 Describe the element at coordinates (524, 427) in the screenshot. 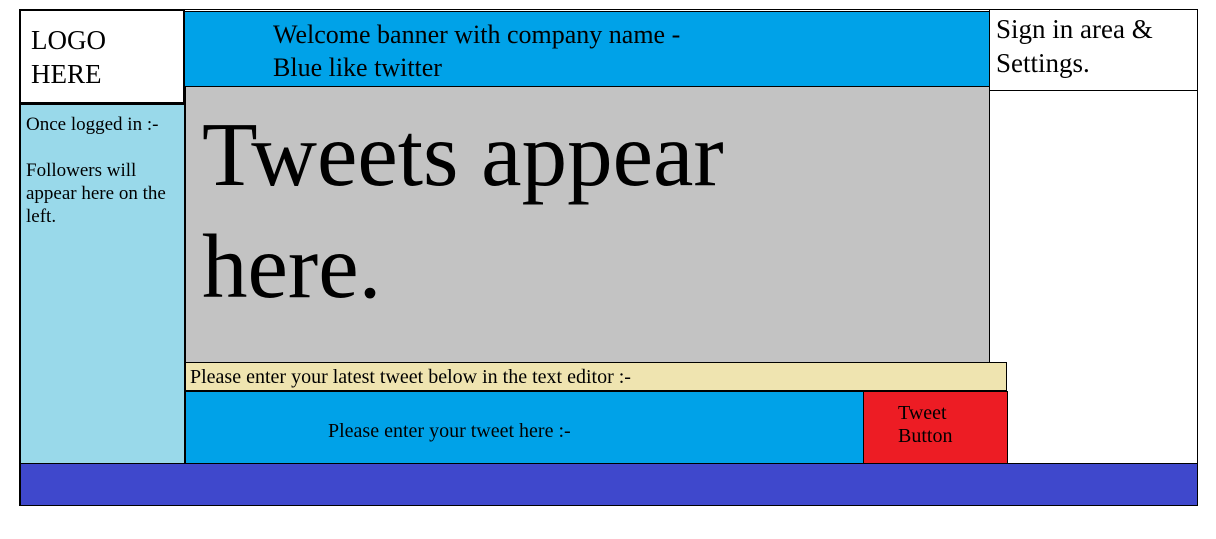

I see `tweet-text-editor: Please enter your tweet here :-` at that location.